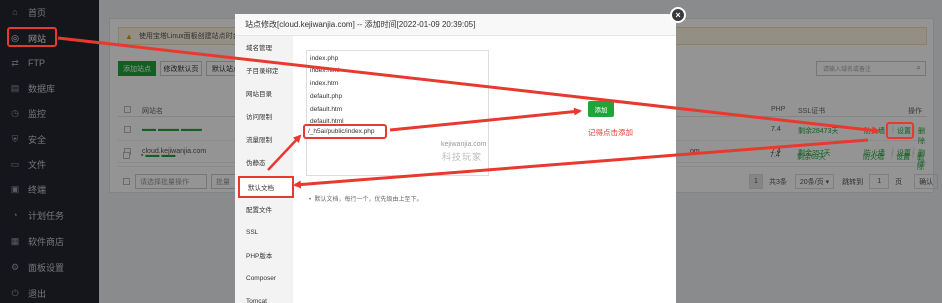 The height and width of the screenshot is (303, 942). Describe the element at coordinates (485, 119) in the screenshot. I see `arrow-entry-to-add` at that location.